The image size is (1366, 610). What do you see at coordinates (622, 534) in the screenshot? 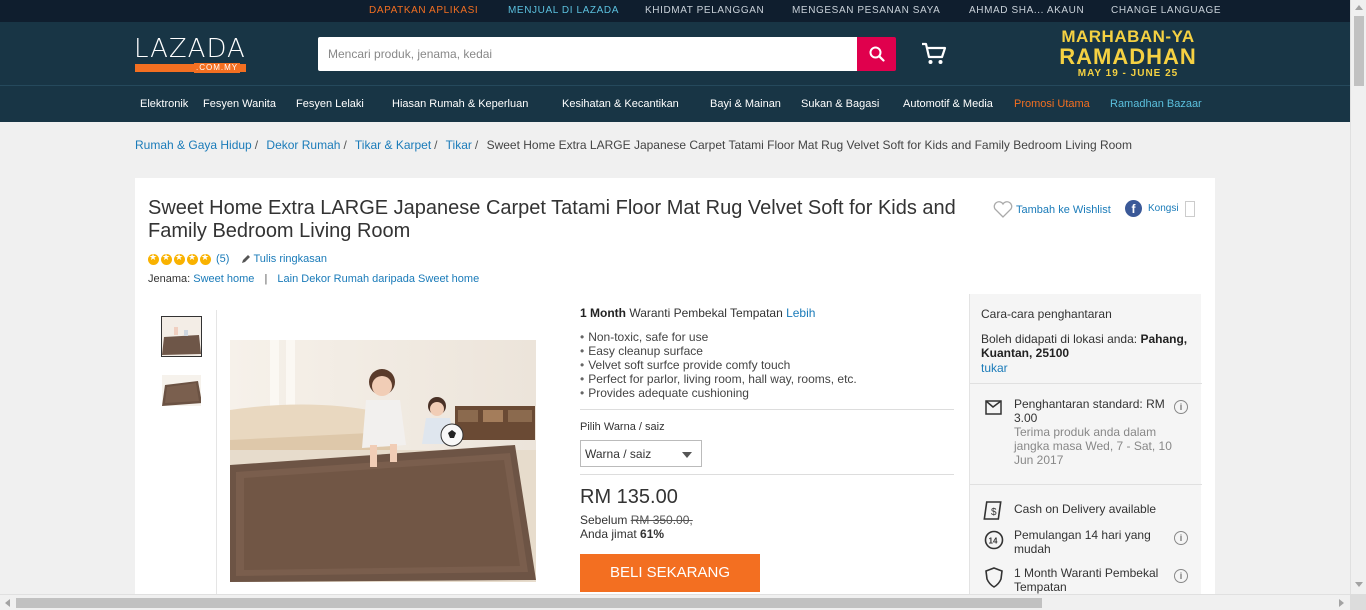
I see `discount-line: Anda jimat 61%` at bounding box center [622, 534].